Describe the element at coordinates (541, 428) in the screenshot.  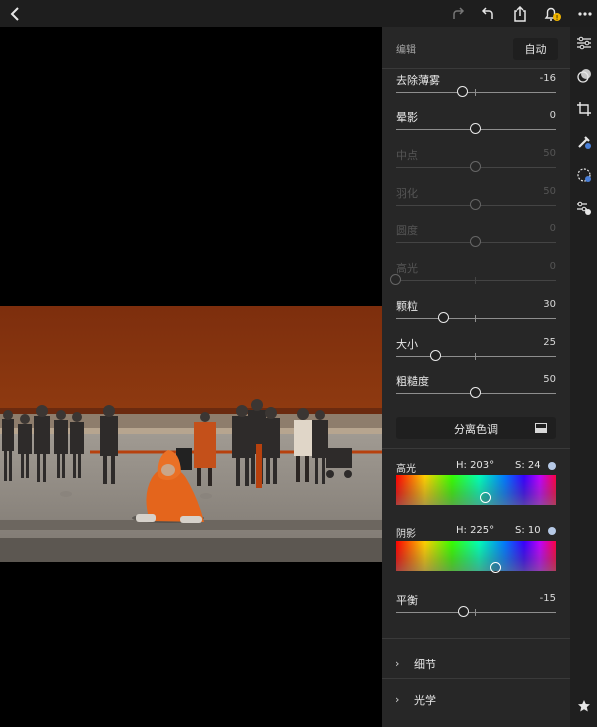
I see `split-toning-icon` at that location.